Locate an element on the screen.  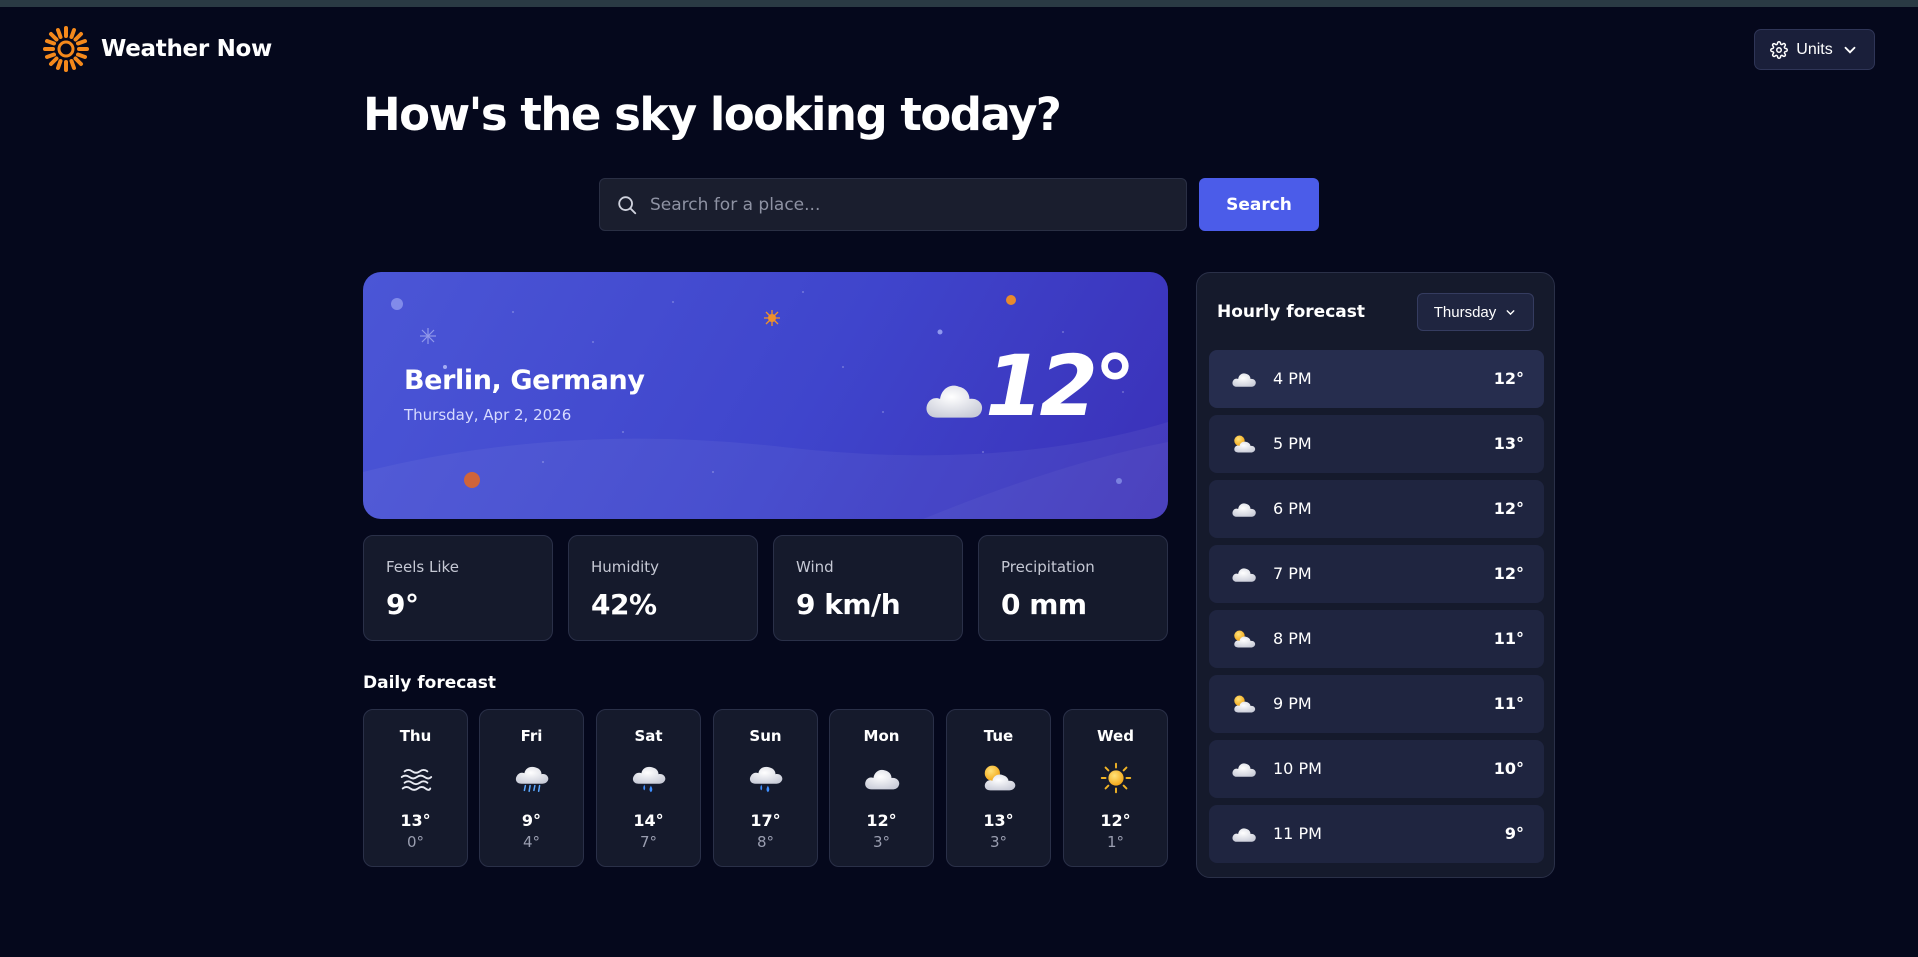
daily-card-thu: Thu 13° 0° is located at coordinates (415, 788).